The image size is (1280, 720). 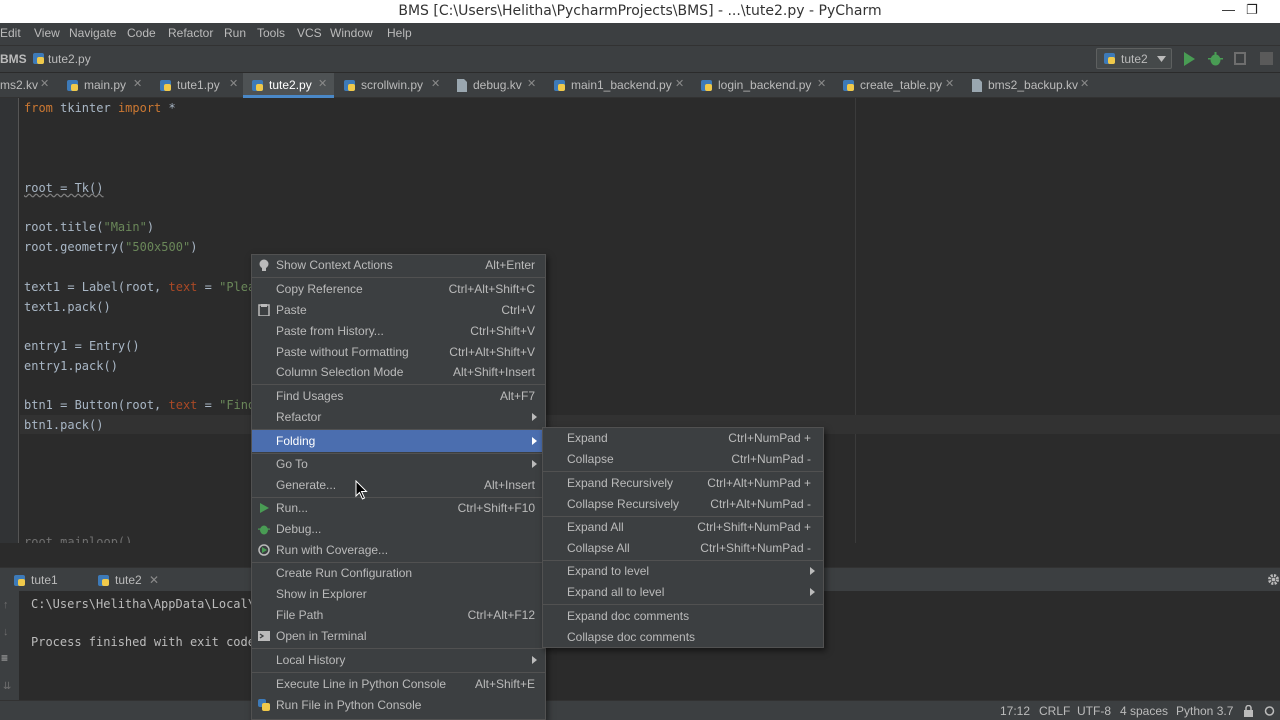 What do you see at coordinates (504, 684) in the screenshot?
I see `menu-item-shortcut: Alt+Shift+E` at bounding box center [504, 684].